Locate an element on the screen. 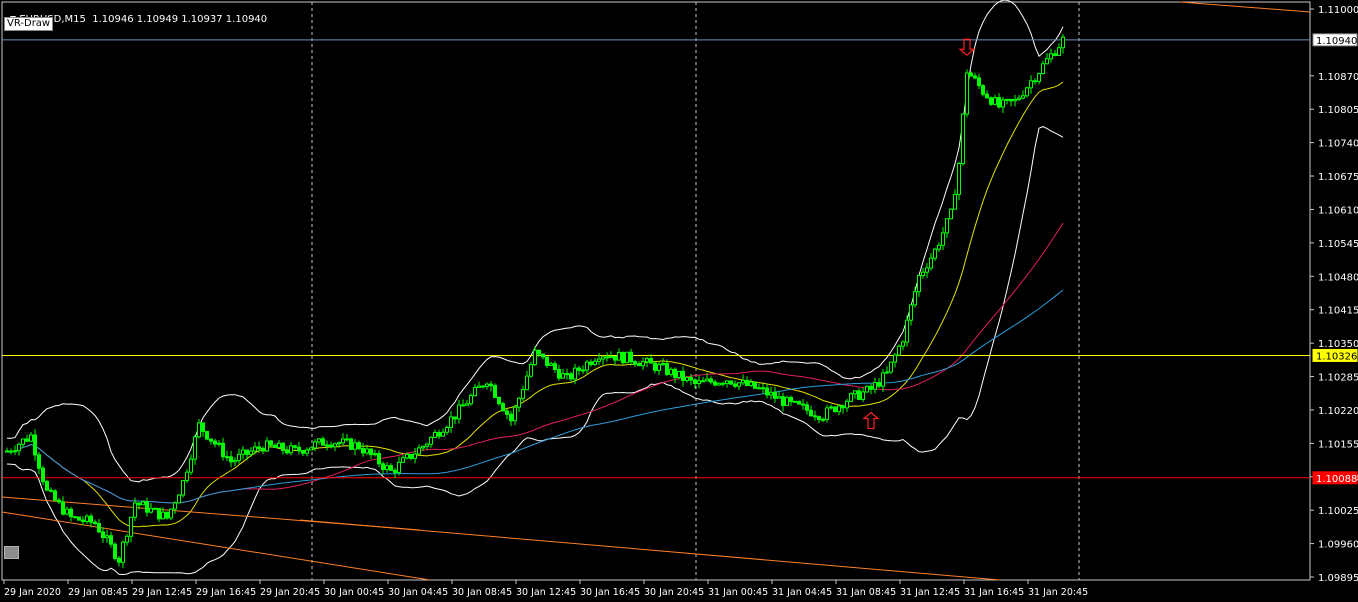 This screenshot has width=1358, height=602. time-tick-label: 31 Jan 16:45 is located at coordinates (994, 592).